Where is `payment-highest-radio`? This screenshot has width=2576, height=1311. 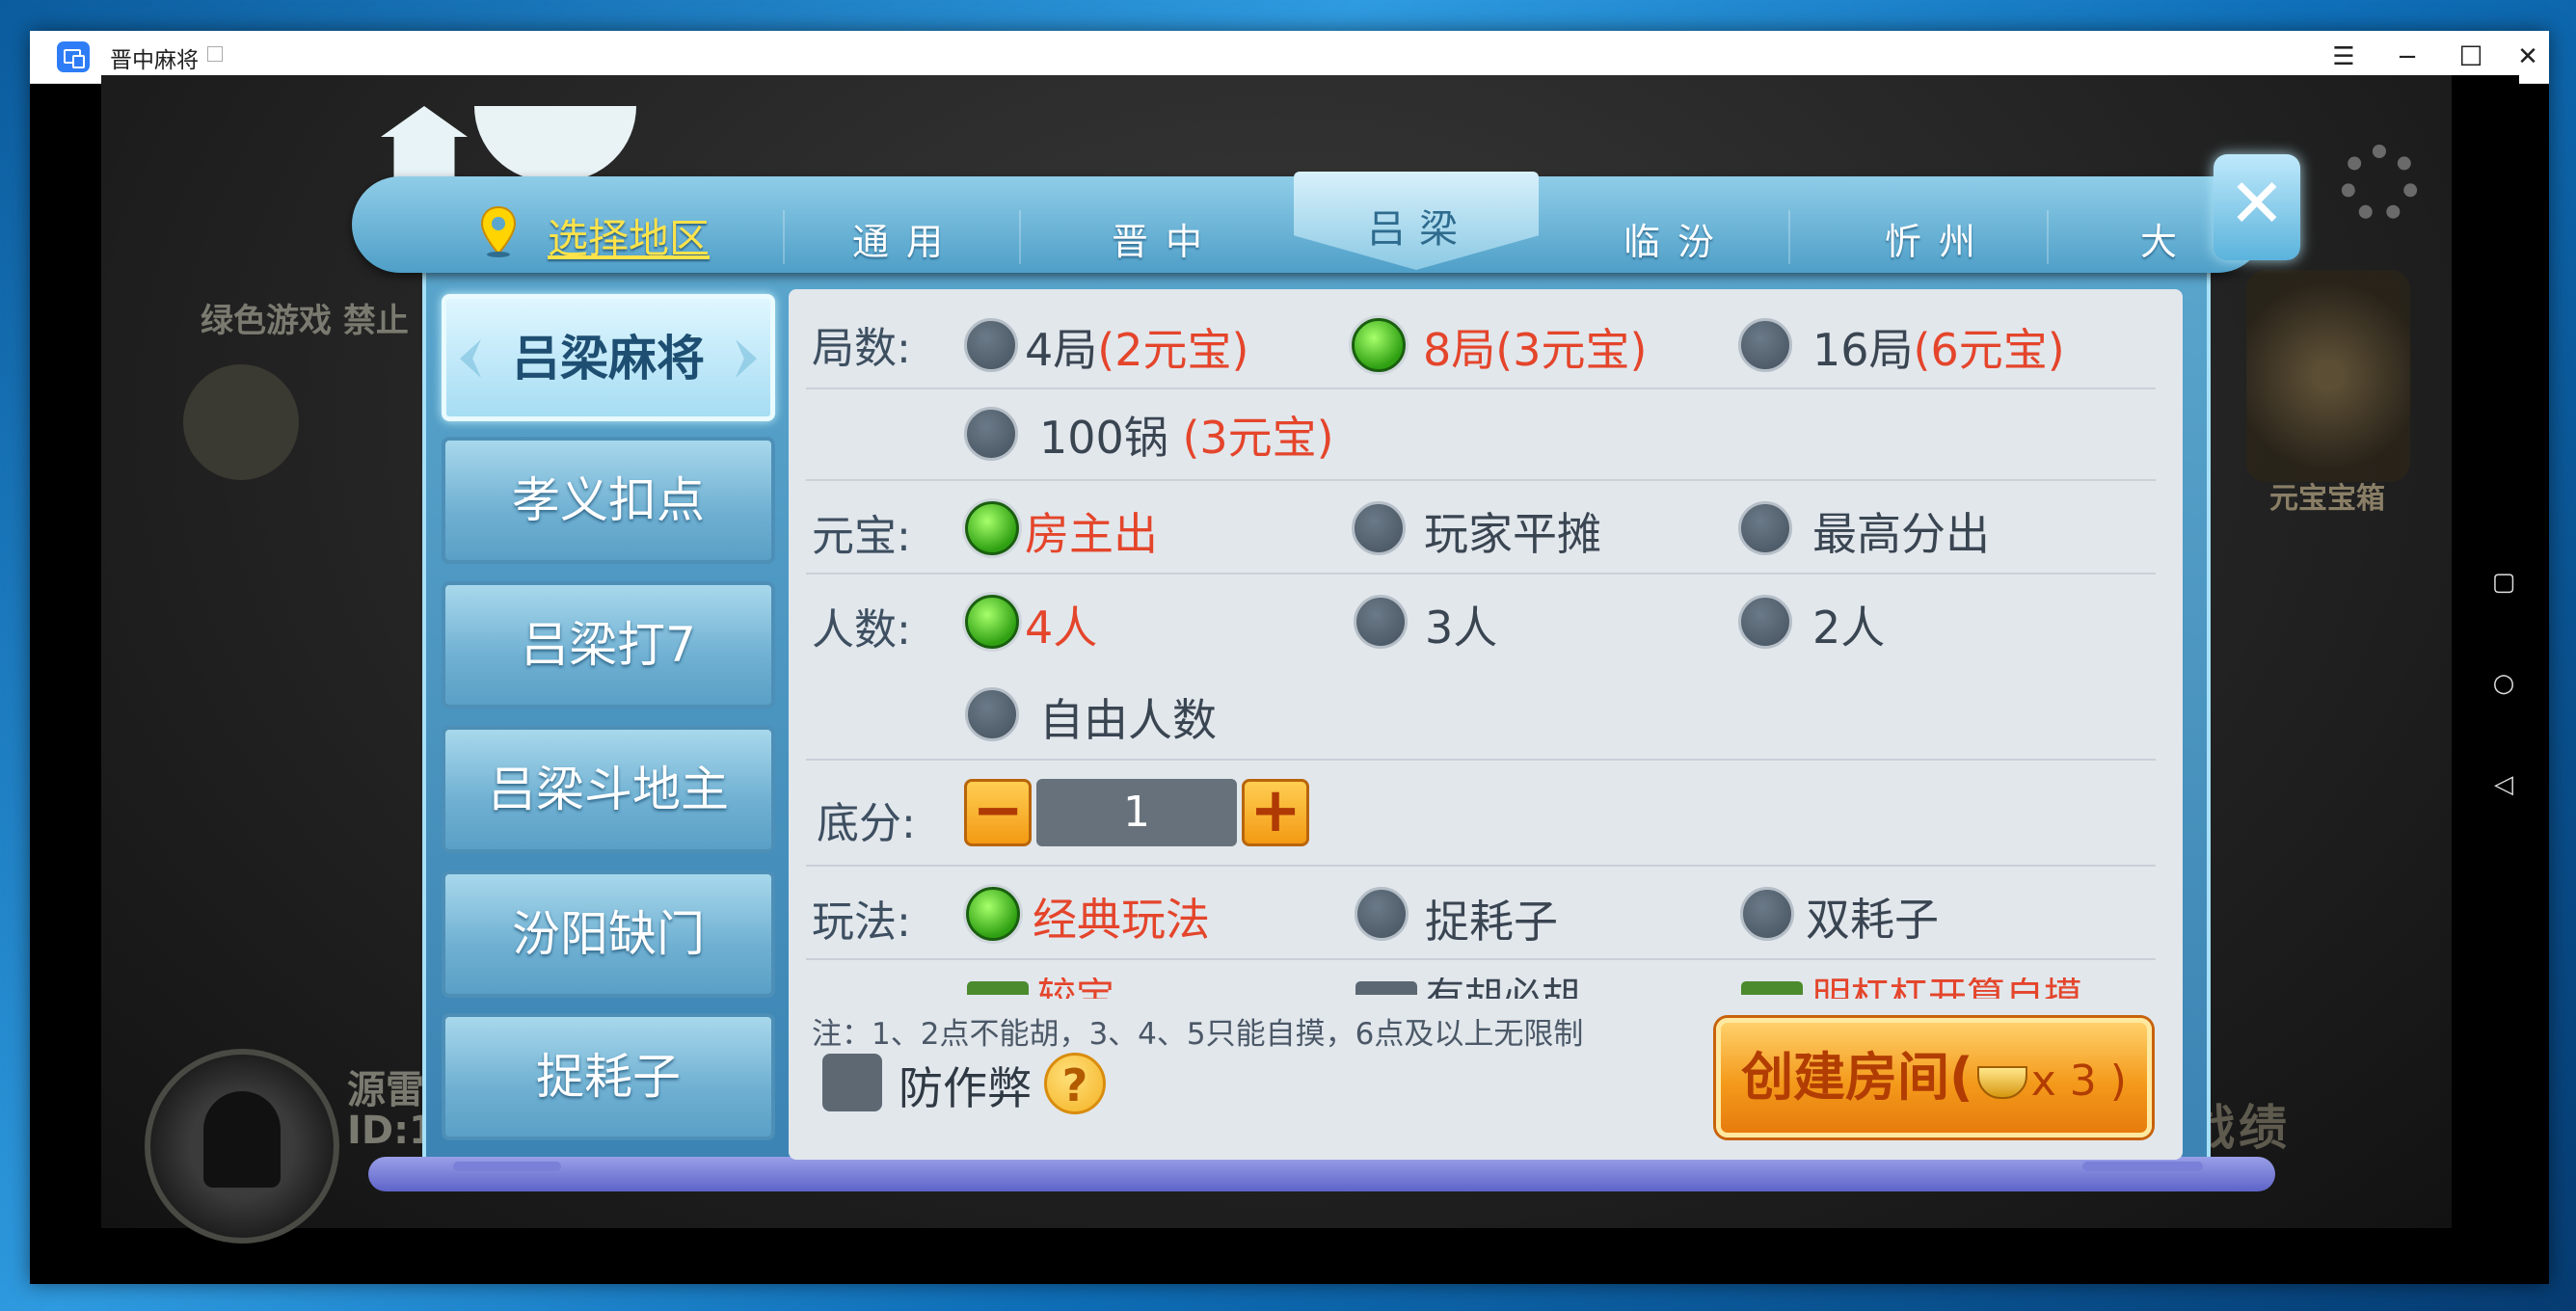 payment-highest-radio is located at coordinates (1765, 528).